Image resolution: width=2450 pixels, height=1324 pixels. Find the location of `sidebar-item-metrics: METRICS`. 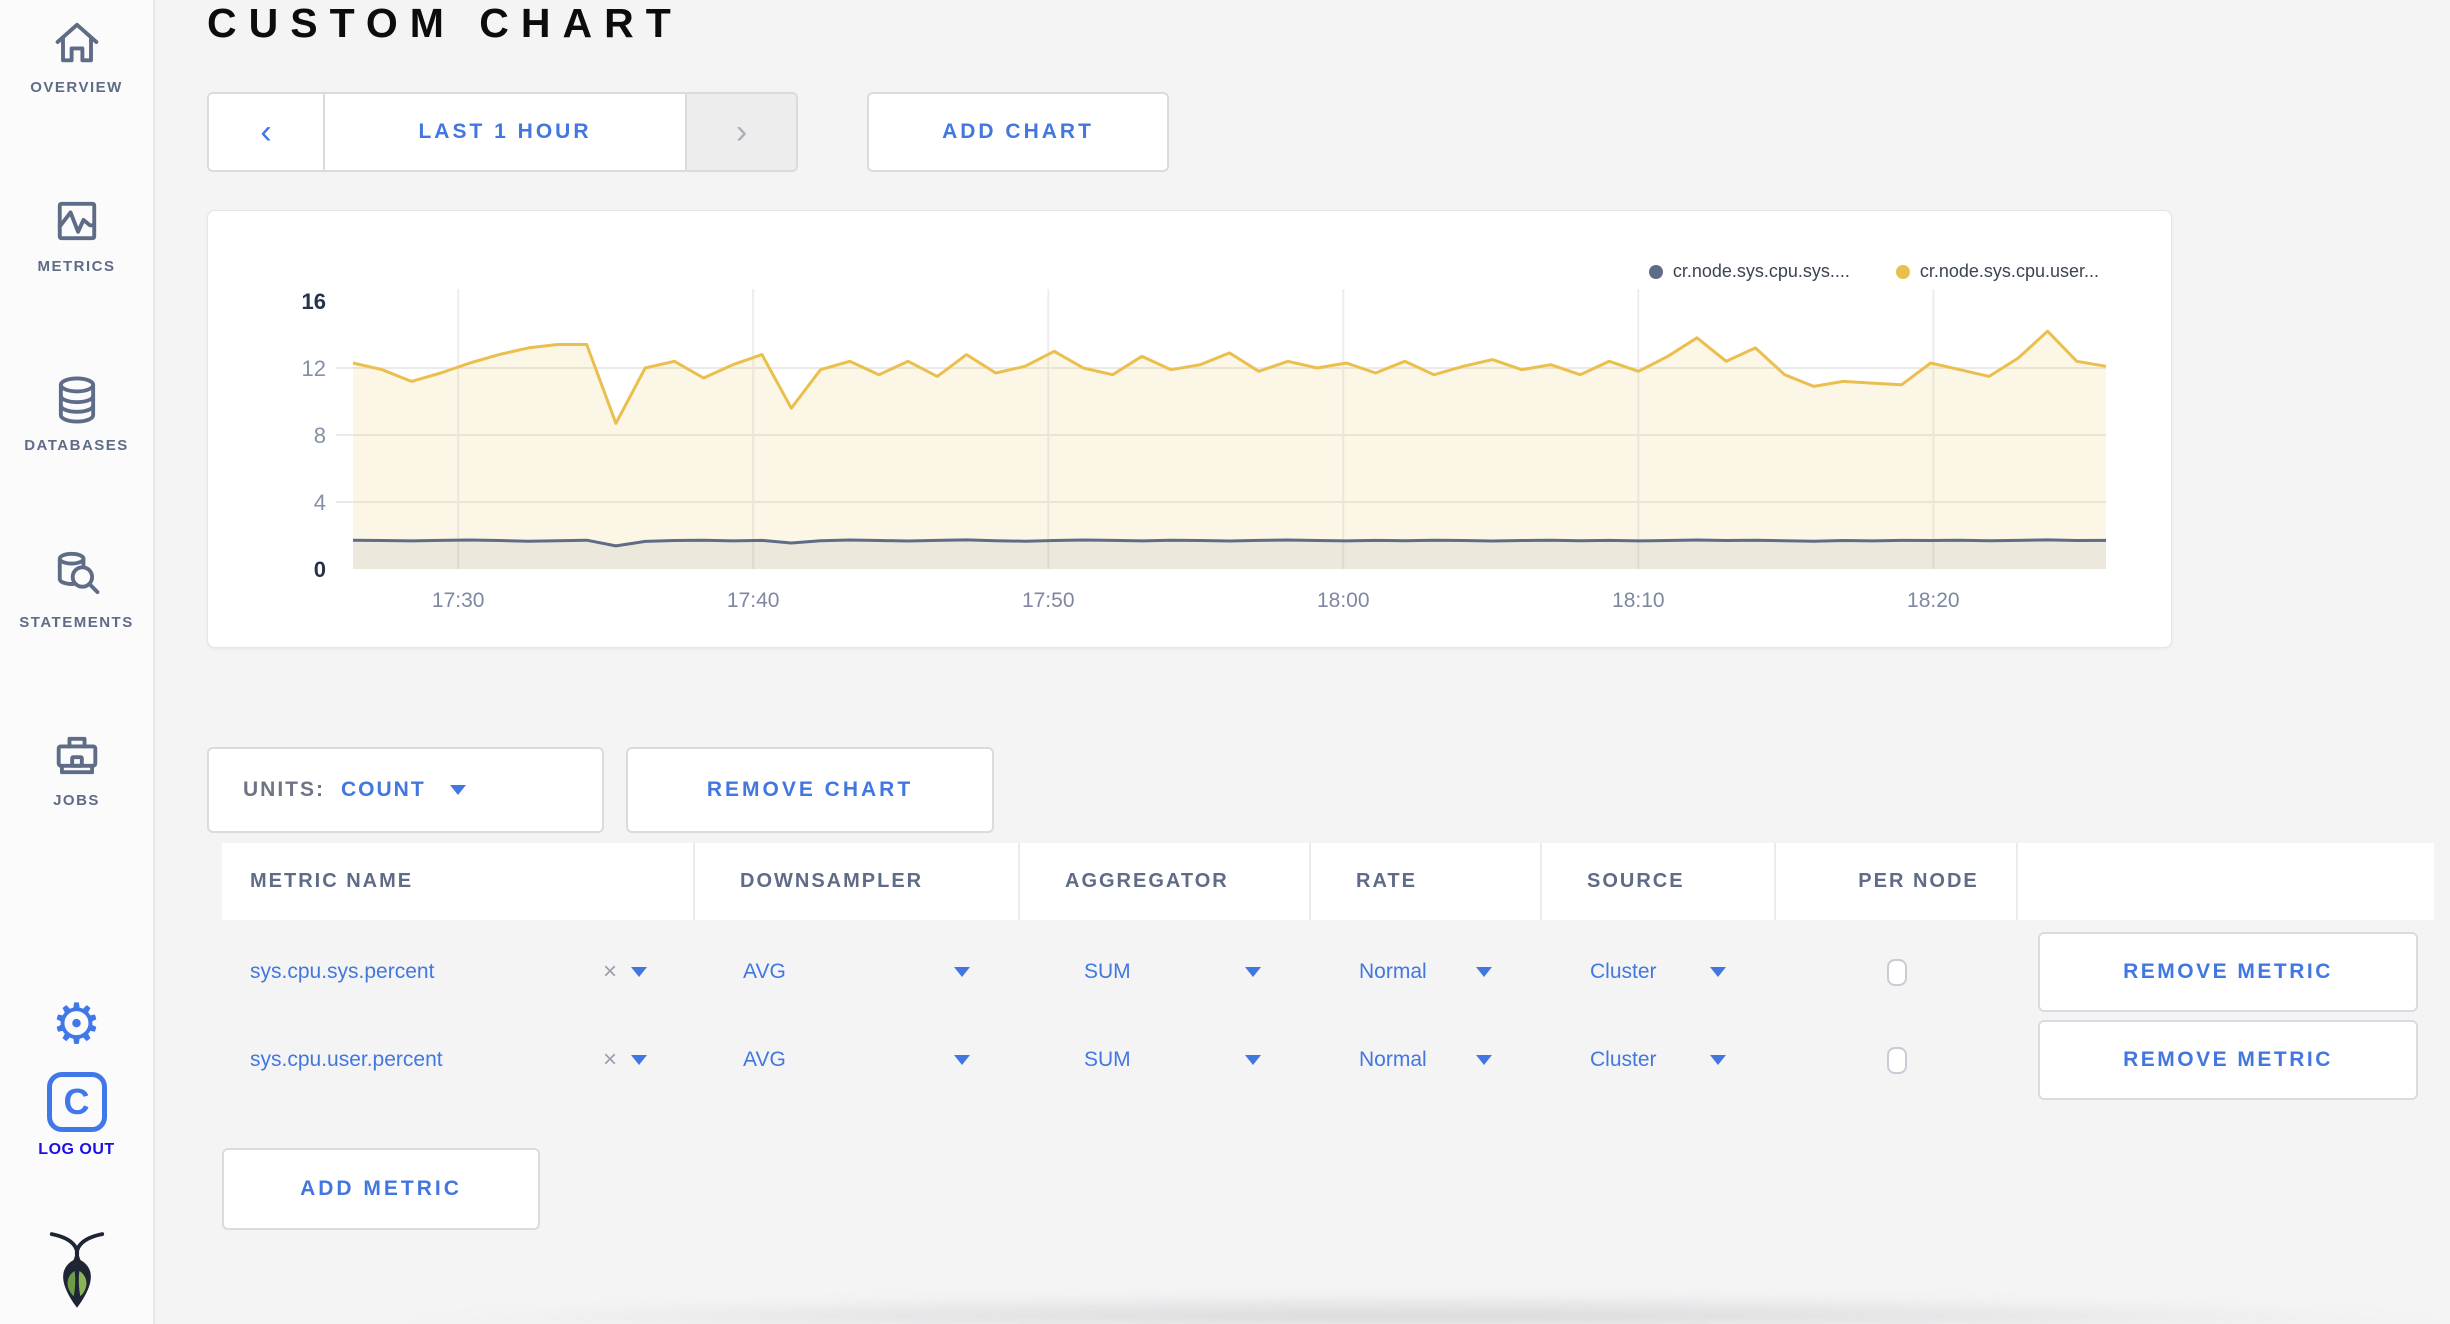

sidebar-item-metrics: METRICS is located at coordinates (76, 234).